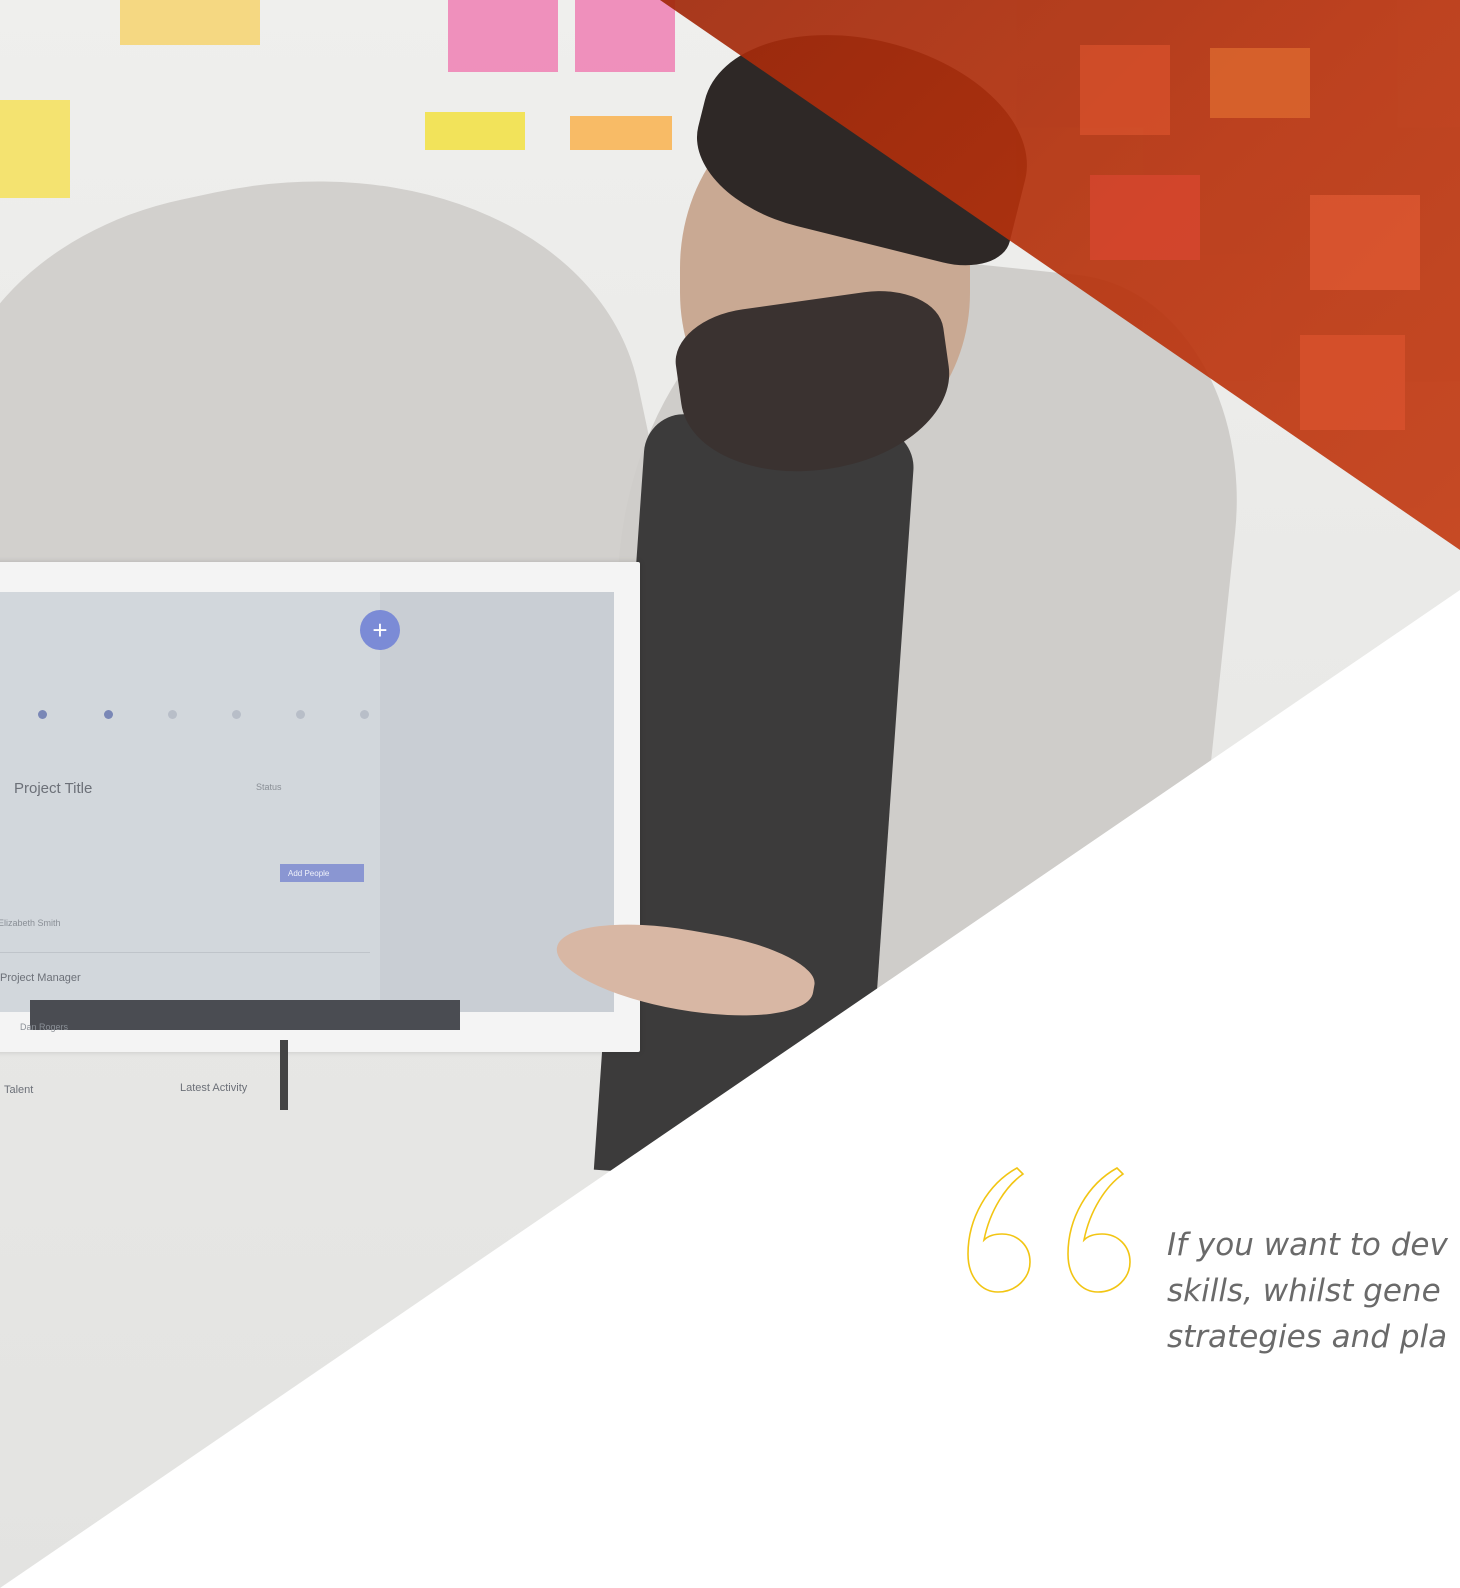 The height and width of the screenshot is (1588, 1460). Describe the element at coordinates (44, 1027) in the screenshot. I see `manager-name: Dan Rogers` at that location.